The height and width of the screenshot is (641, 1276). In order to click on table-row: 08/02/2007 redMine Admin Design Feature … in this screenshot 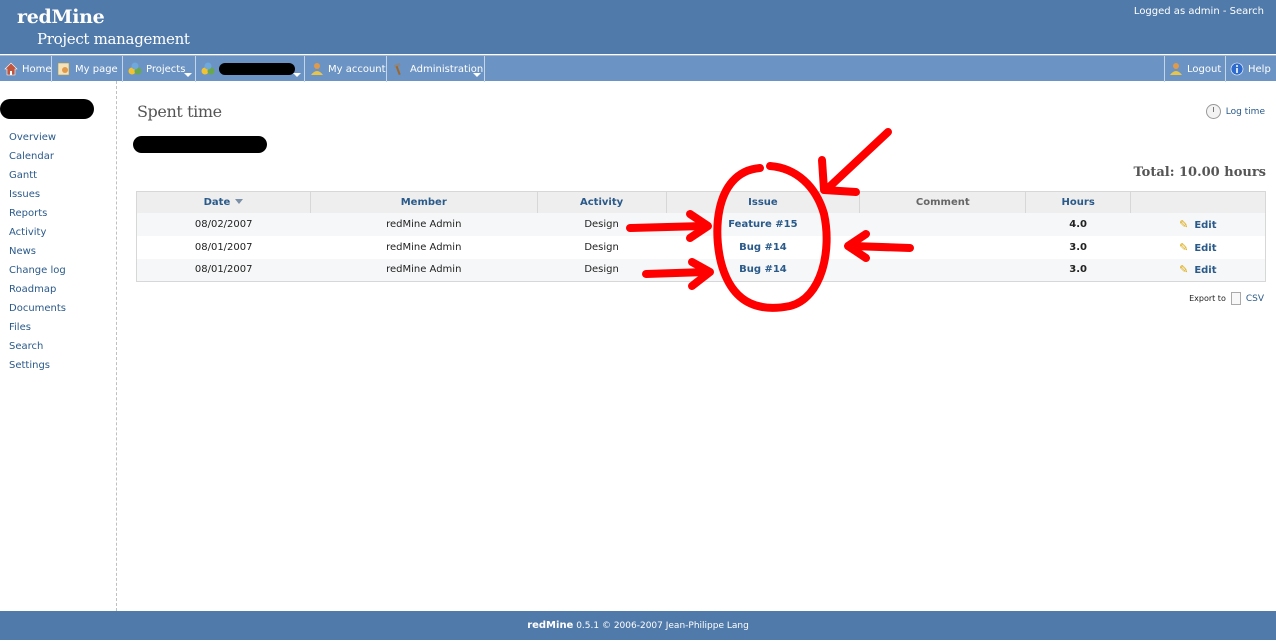, I will do `click(701, 224)`.